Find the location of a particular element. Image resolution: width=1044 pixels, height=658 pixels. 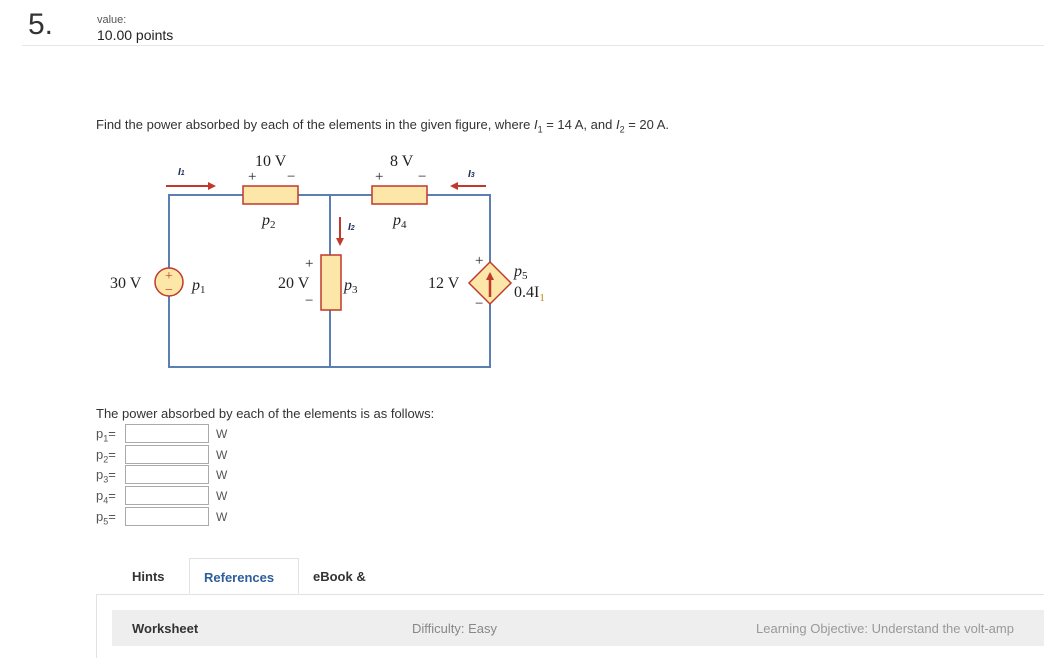

question-points: 10.00 points is located at coordinates (135, 35).